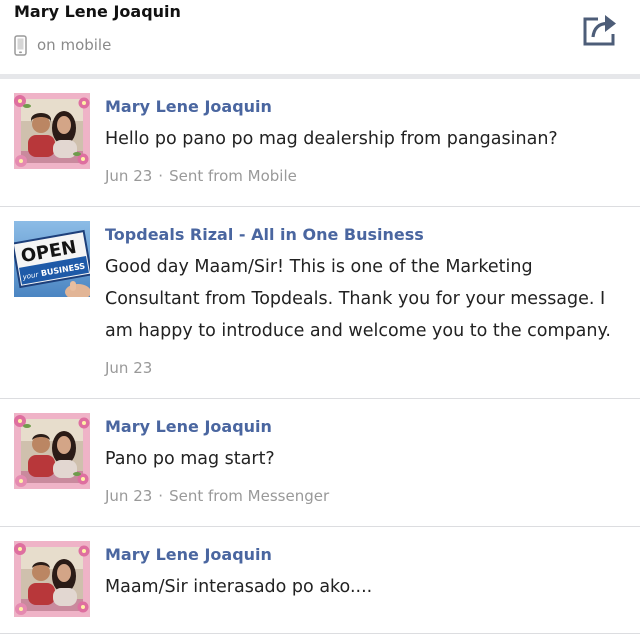  I want to click on conversation-header: Mary Lene Joaquin on mobile, so click(320, 37).